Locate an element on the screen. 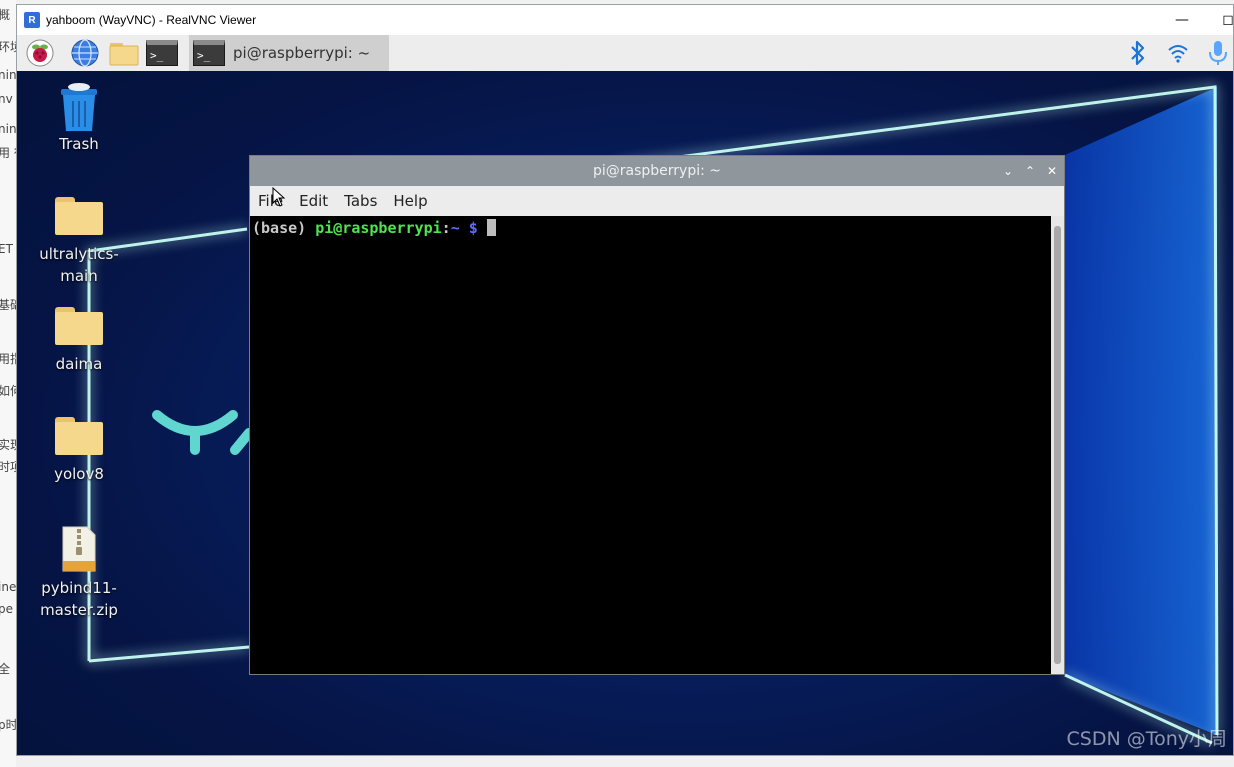  terminal-titlebar: pi@raspberrypi: ~ ⌄ ⌃ ✕ is located at coordinates (657, 171).